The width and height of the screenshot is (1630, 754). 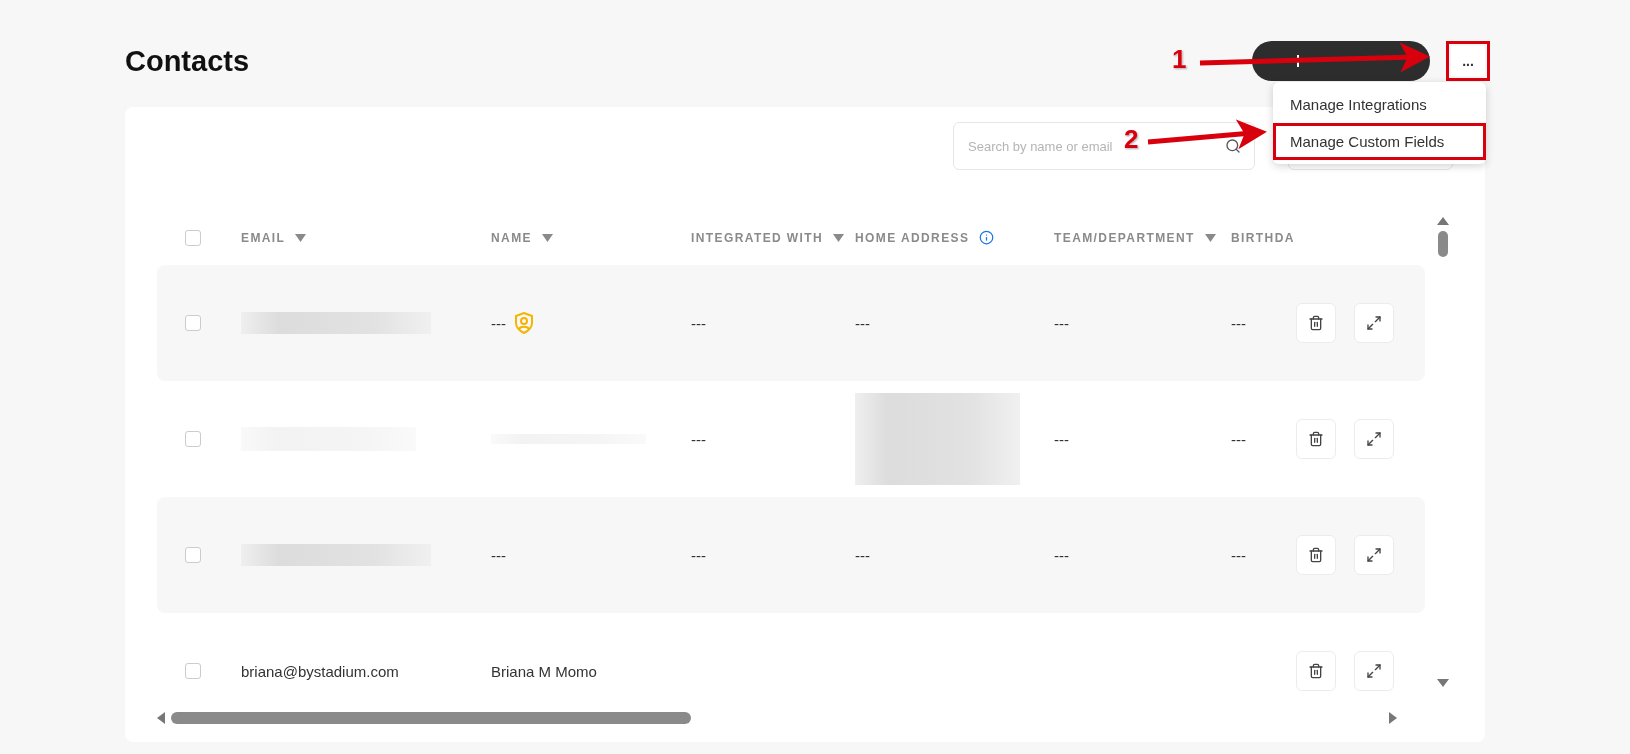 What do you see at coordinates (187, 61) in the screenshot?
I see `page-title: Contacts` at bounding box center [187, 61].